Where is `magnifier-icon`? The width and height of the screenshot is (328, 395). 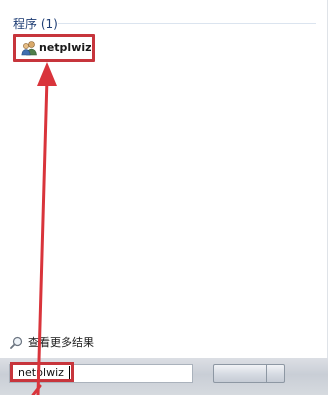
magnifier-icon is located at coordinates (16, 342).